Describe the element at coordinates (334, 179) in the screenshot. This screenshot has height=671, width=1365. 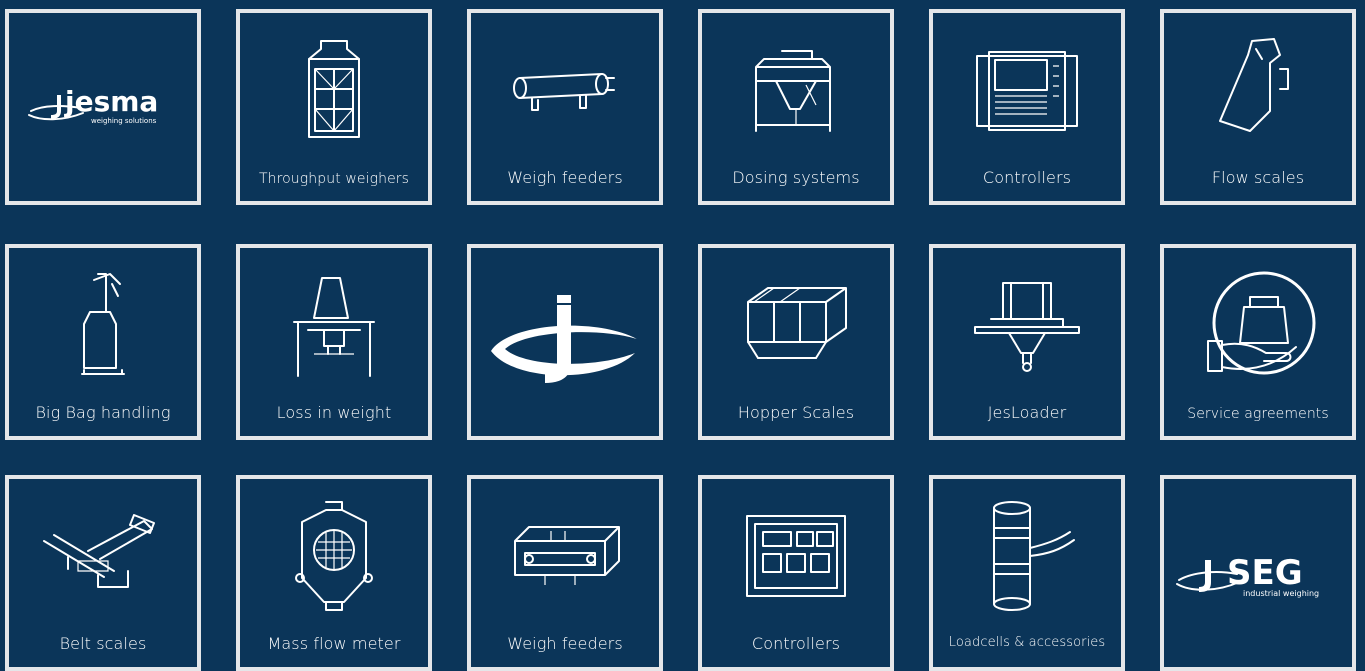
I see `tile-label: Throughput weighers` at that location.